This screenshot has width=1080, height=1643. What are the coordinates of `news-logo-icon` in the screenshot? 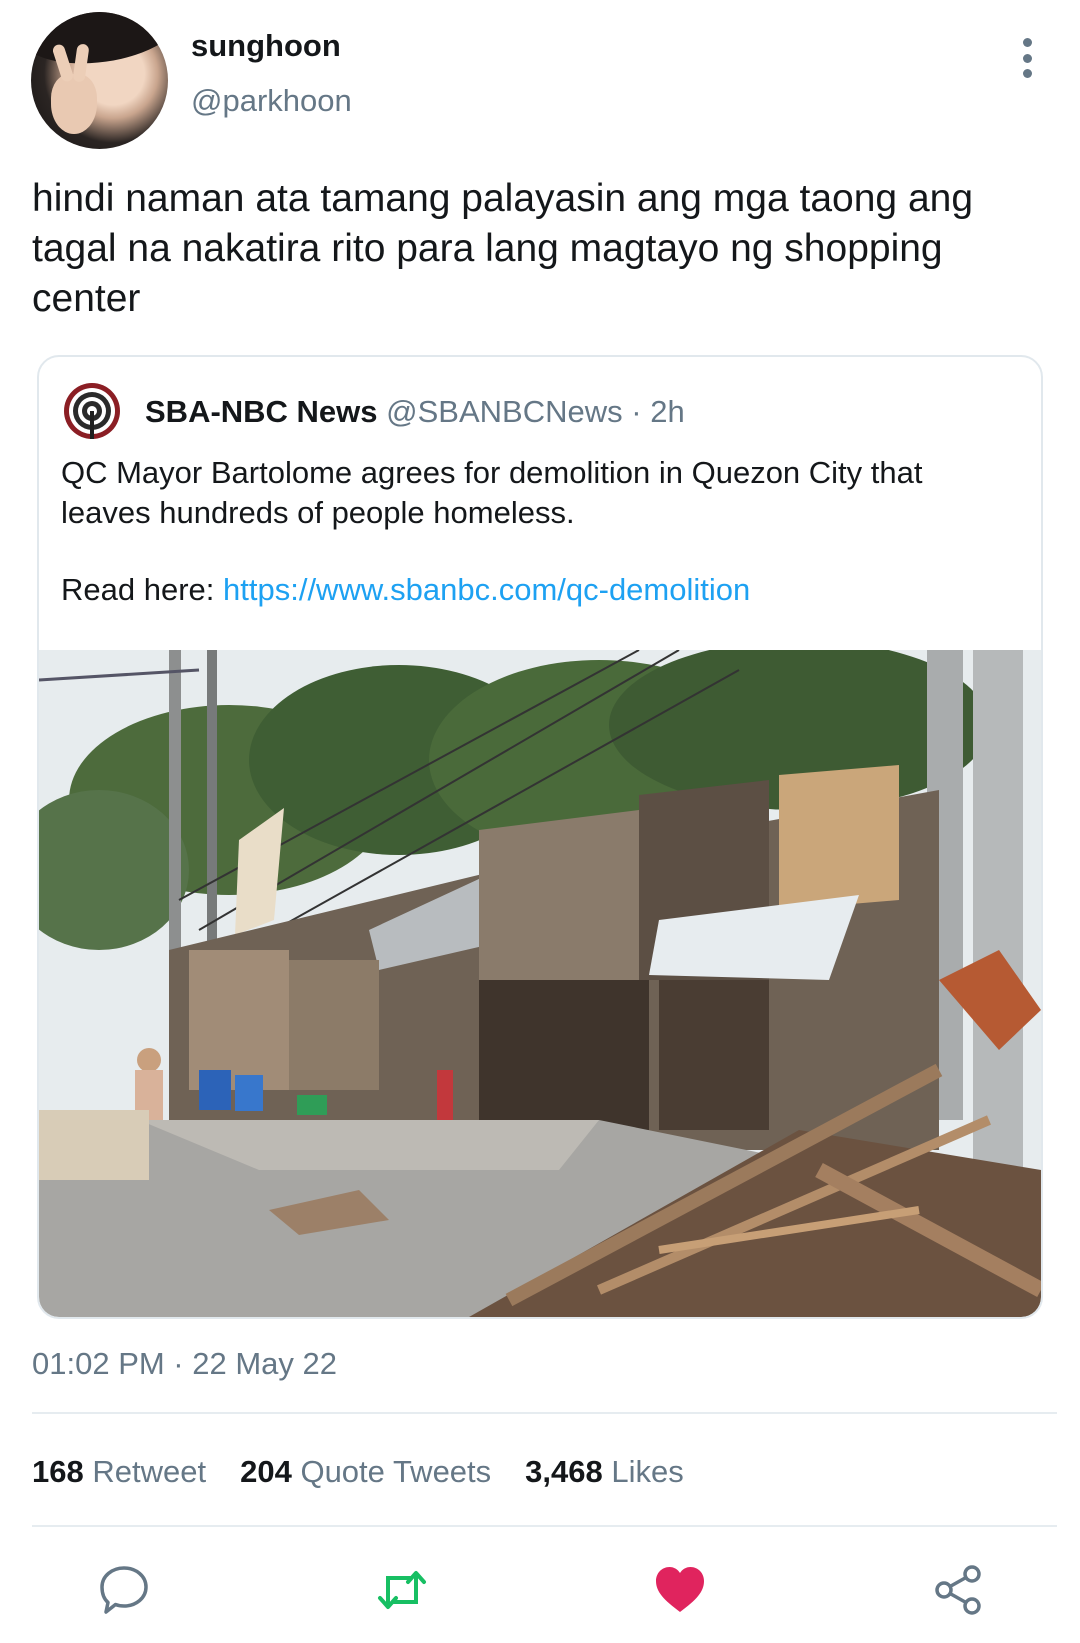 It's located at (92, 411).